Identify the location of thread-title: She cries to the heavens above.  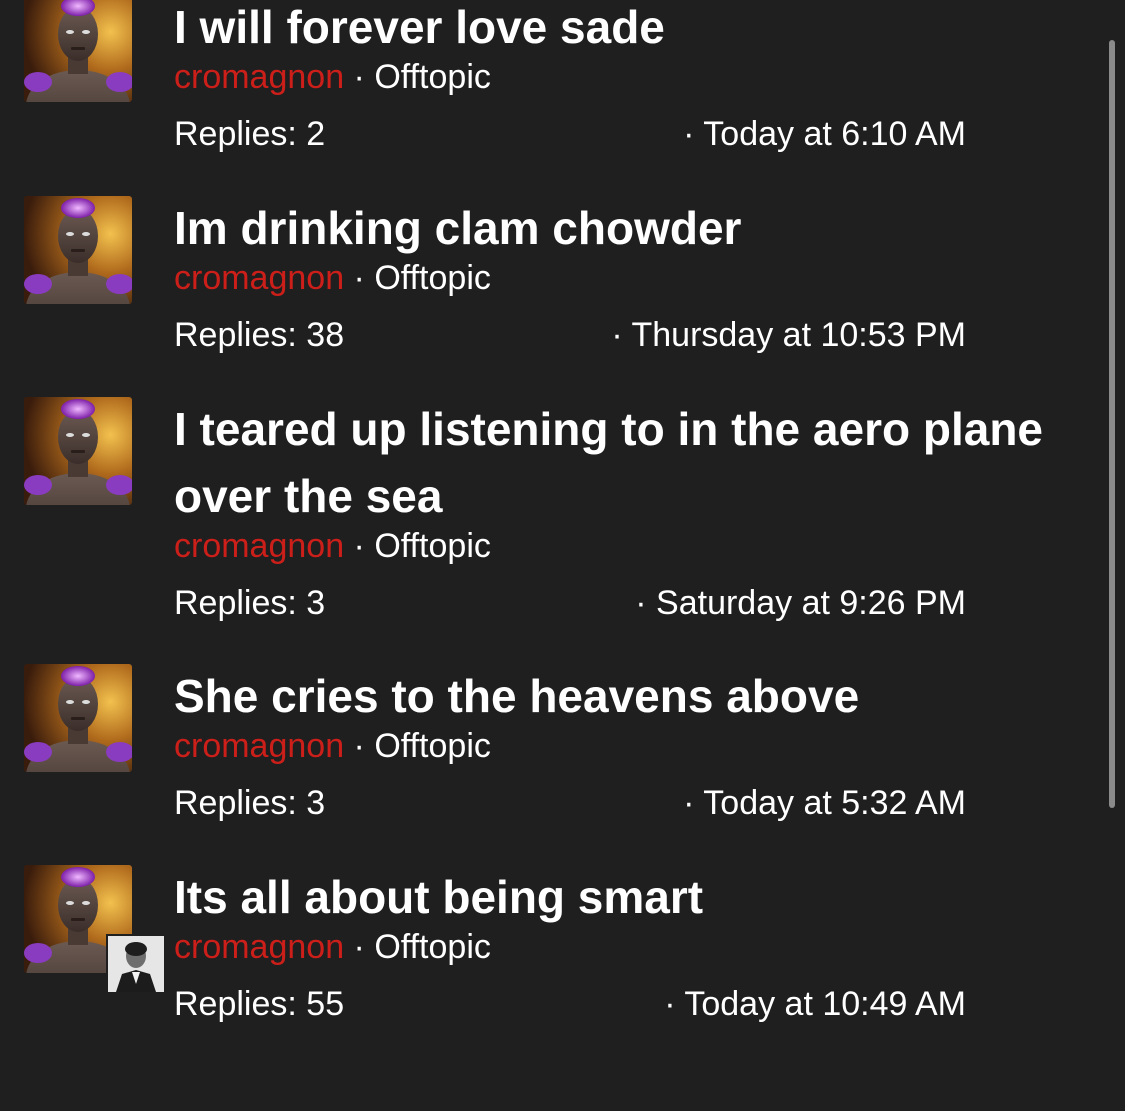
(634, 696).